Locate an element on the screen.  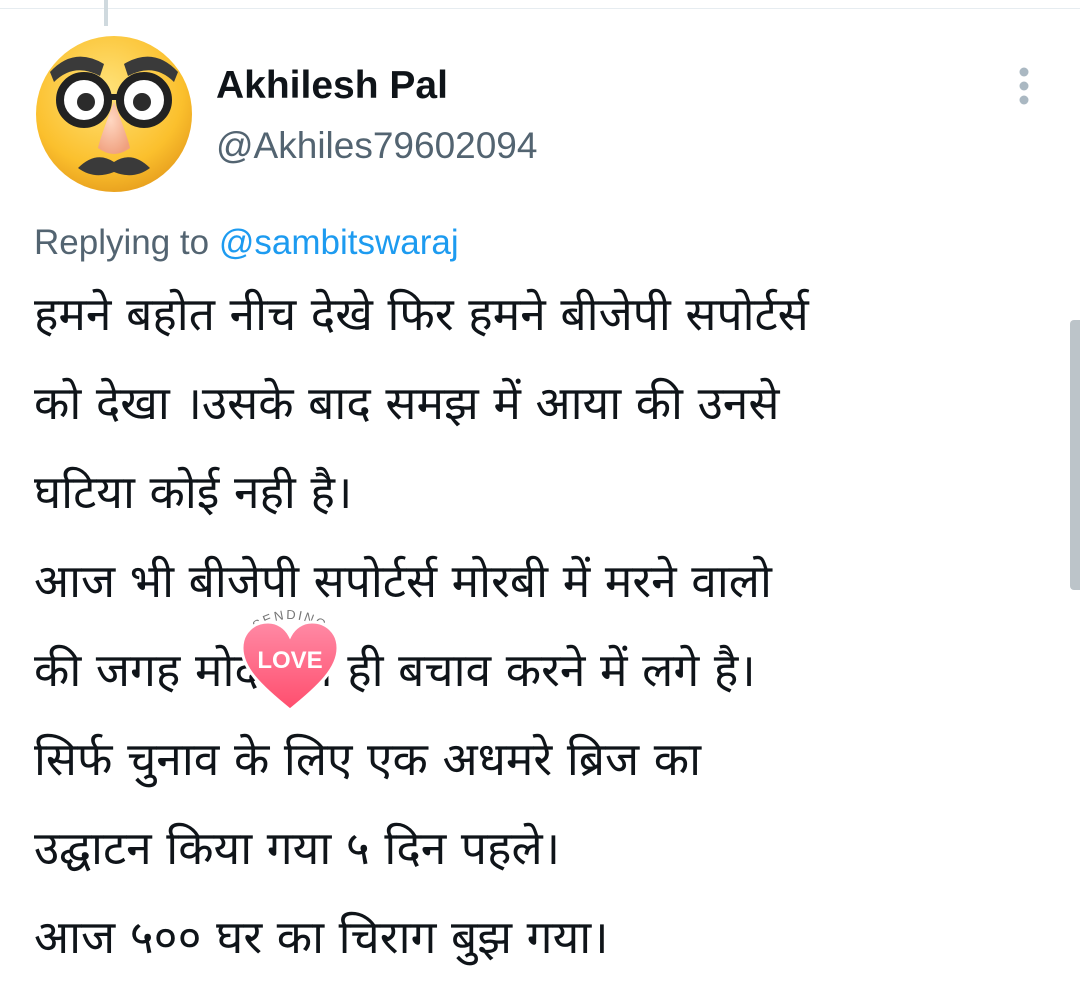
scrollbar-thumb is located at coordinates (1075, 455).